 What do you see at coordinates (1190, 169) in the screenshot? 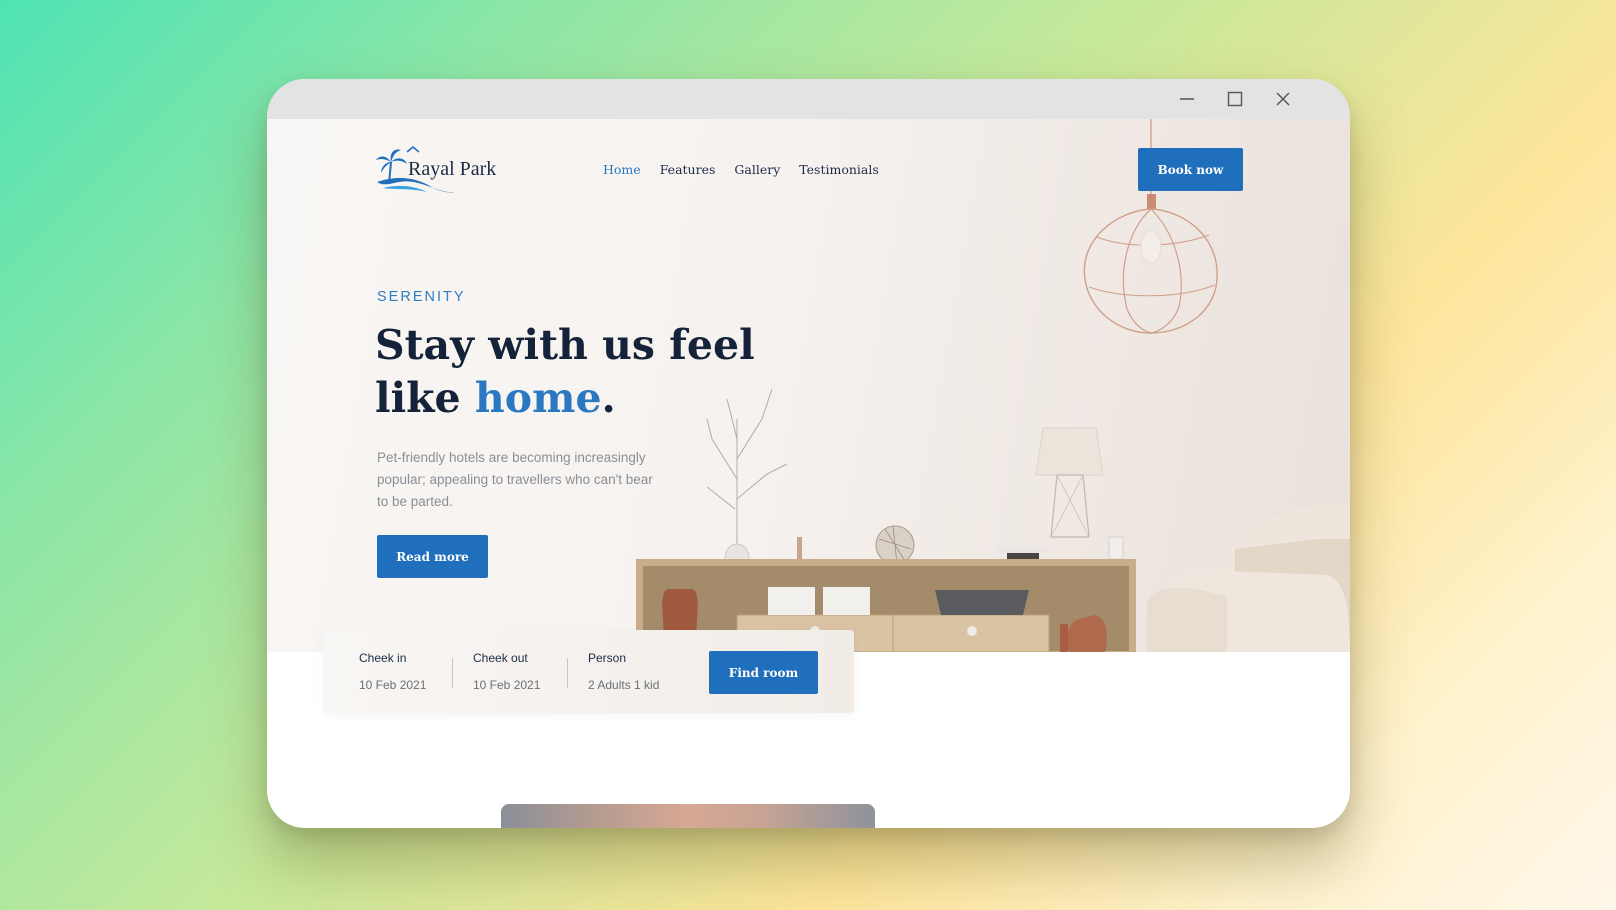
I see `book-now-button: Book now` at bounding box center [1190, 169].